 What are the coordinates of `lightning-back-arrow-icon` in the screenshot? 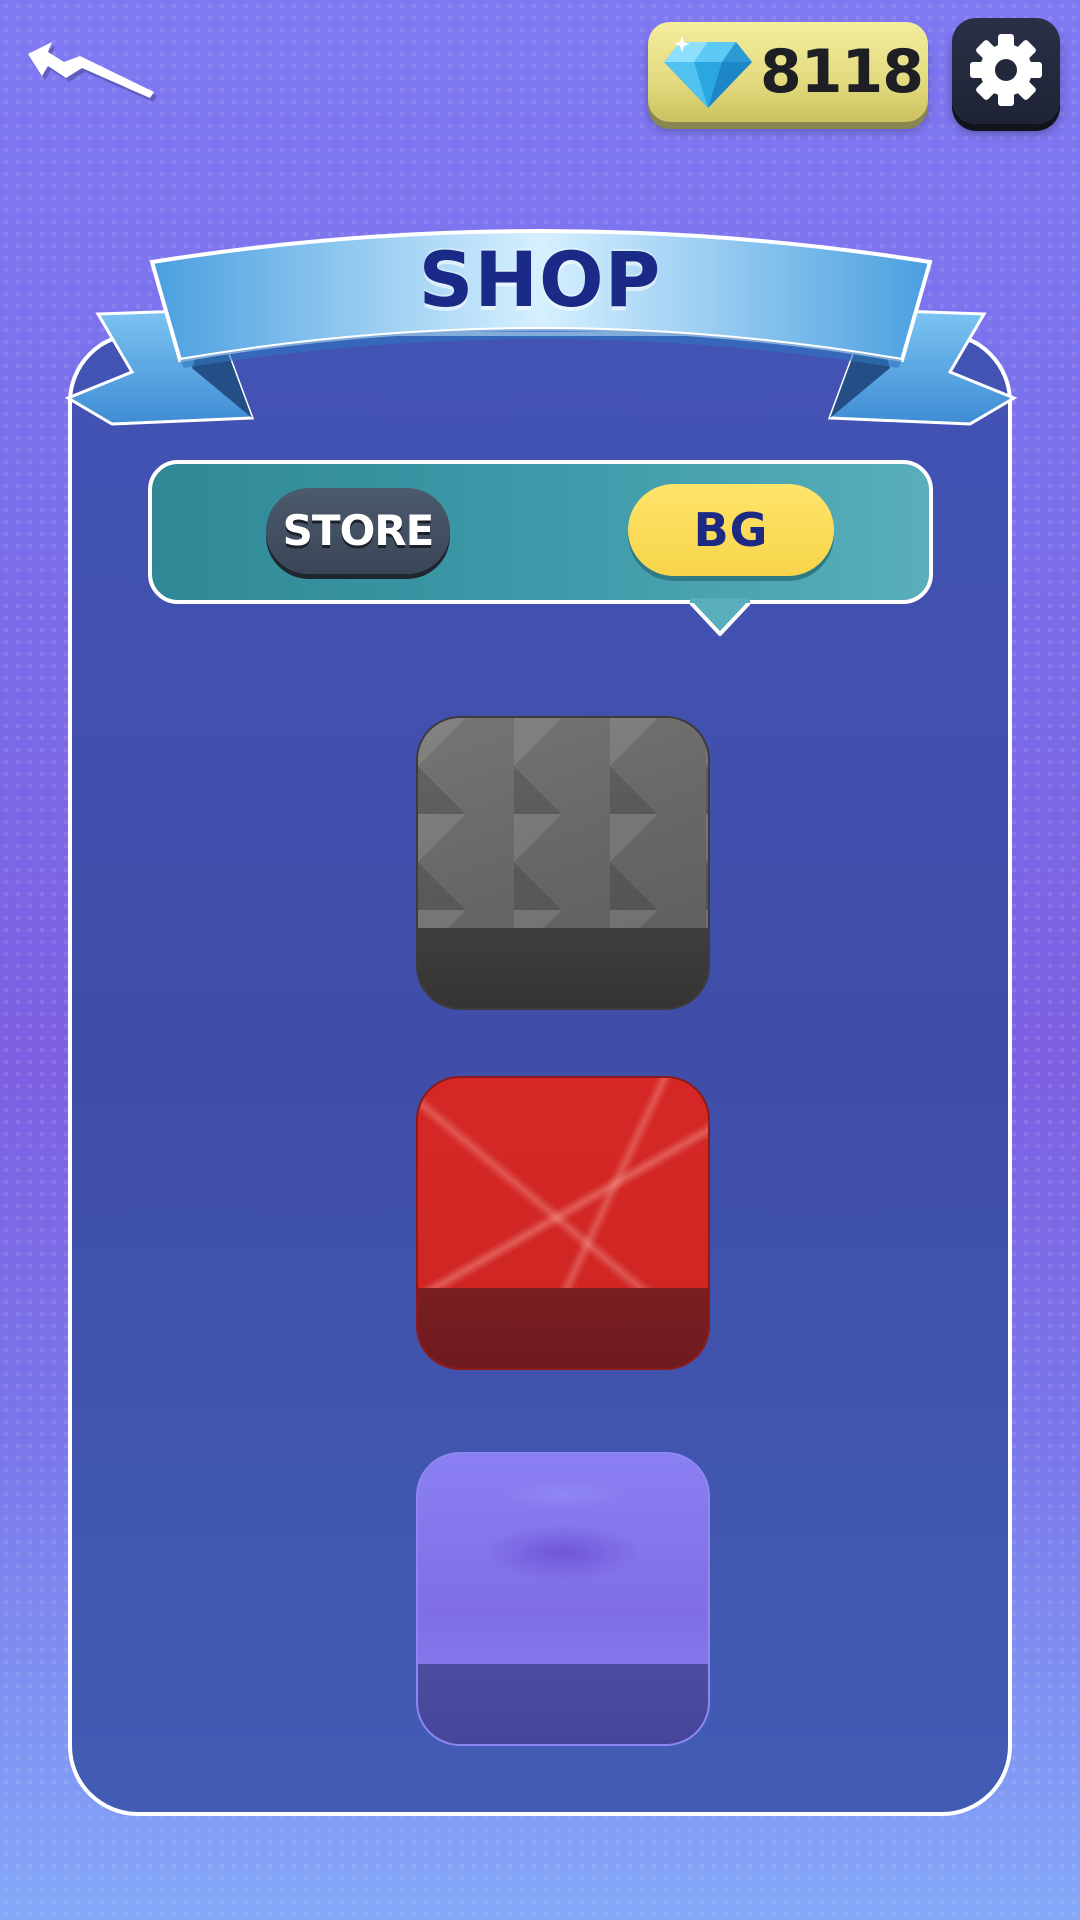 It's located at (92, 72).